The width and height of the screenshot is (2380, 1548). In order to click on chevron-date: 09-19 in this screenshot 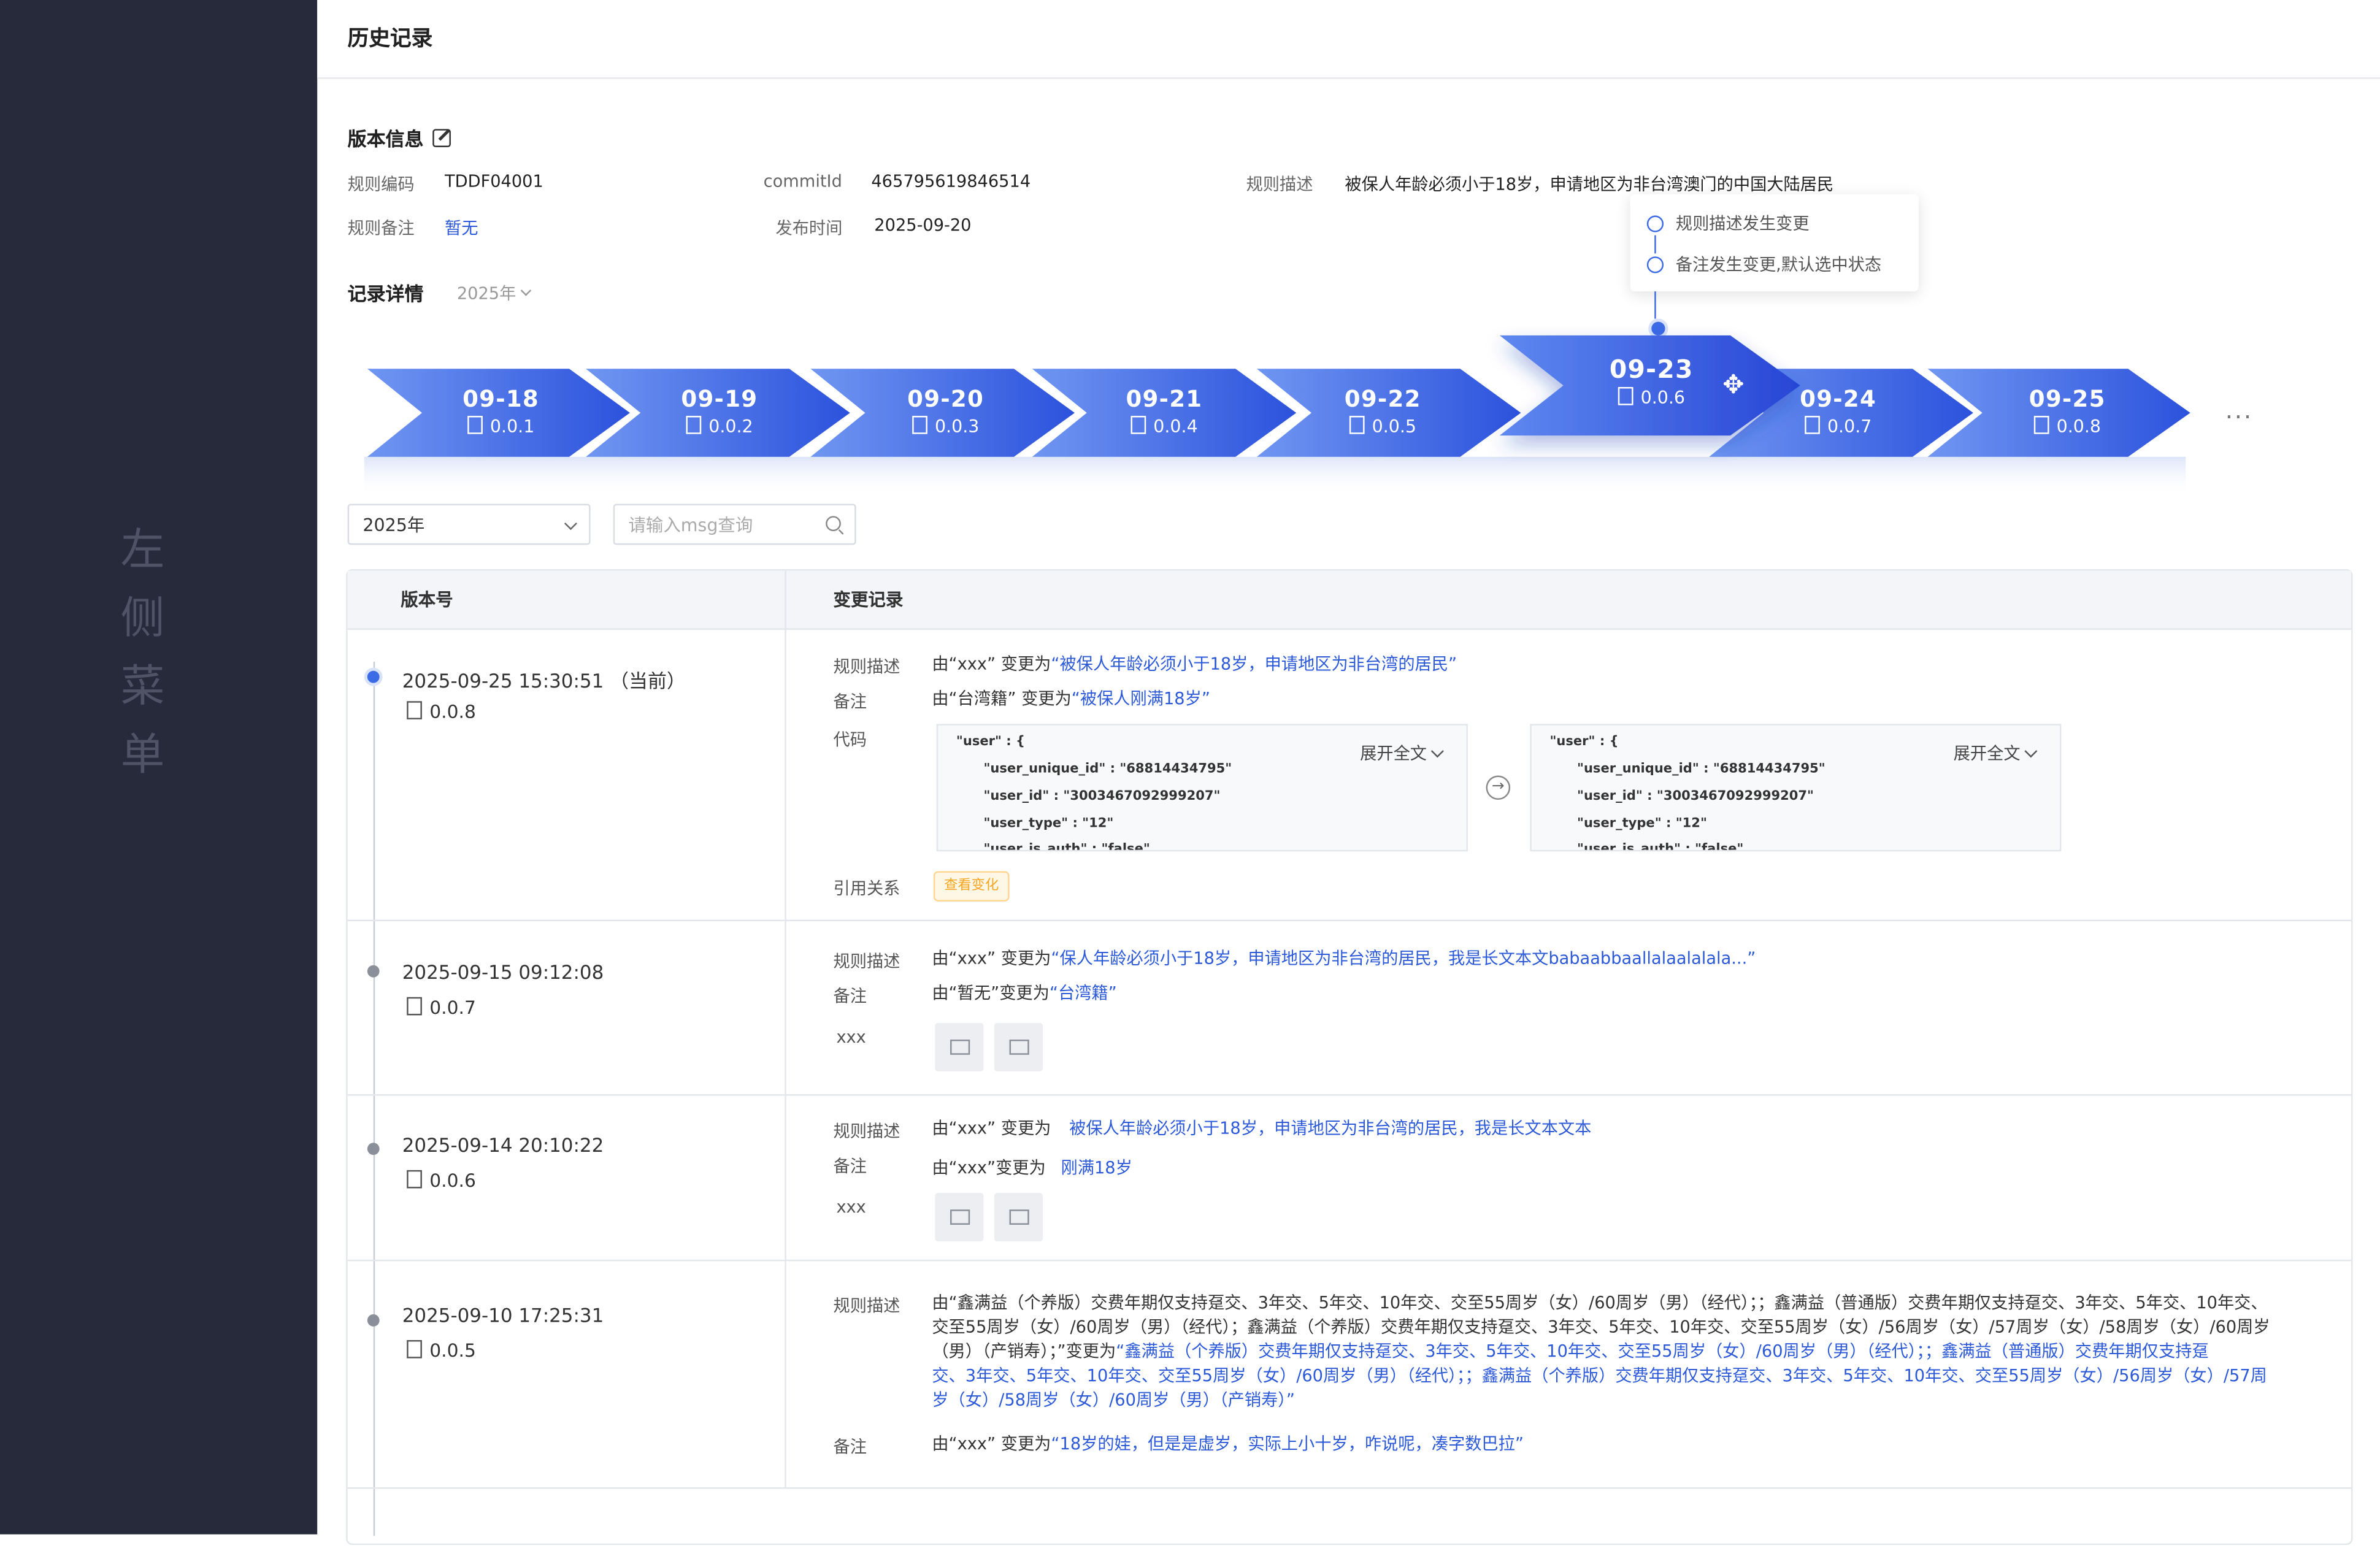, I will do `click(719, 399)`.